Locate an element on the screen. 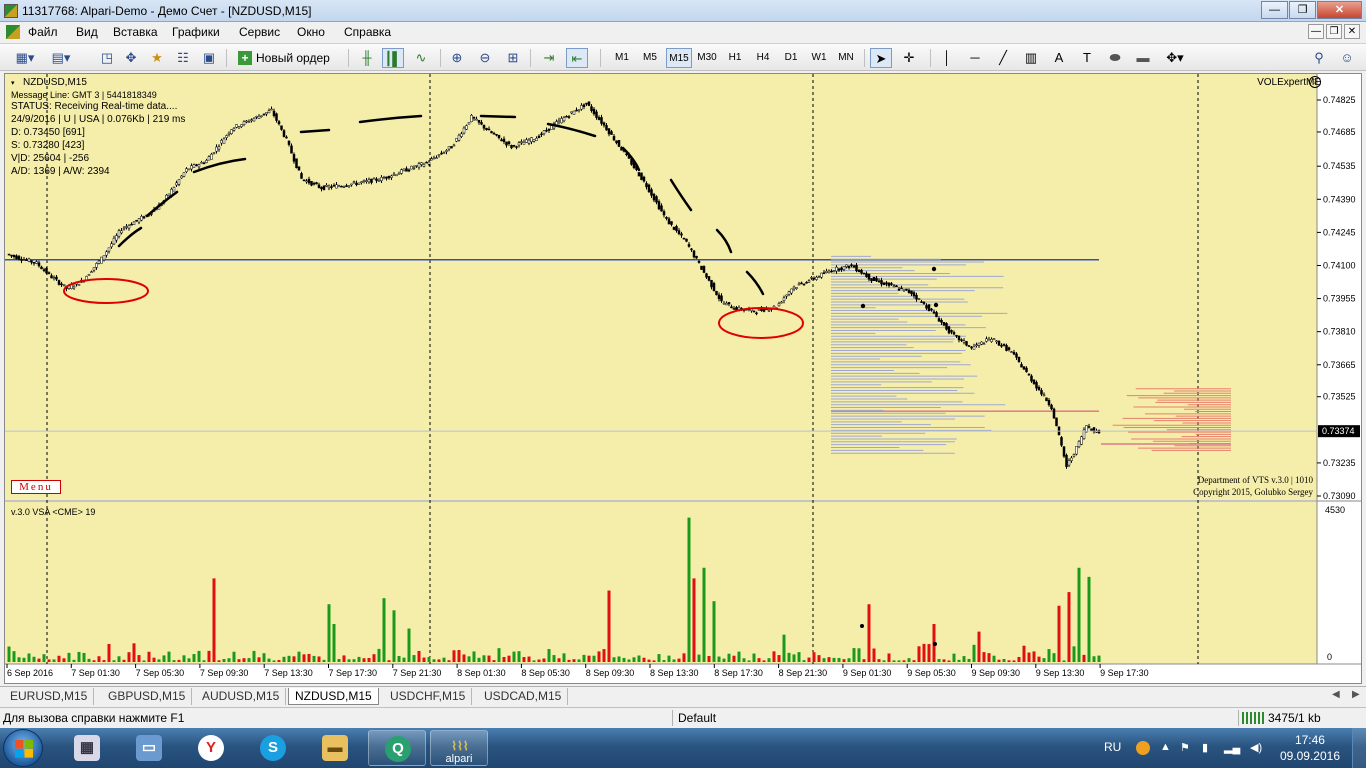 This screenshot has height=768, width=1366. zoom-out-icon: ⊖ is located at coordinates (485, 58).